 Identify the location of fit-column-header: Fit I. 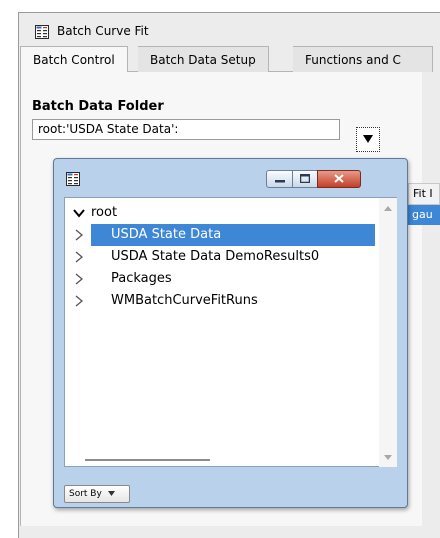
(424, 194).